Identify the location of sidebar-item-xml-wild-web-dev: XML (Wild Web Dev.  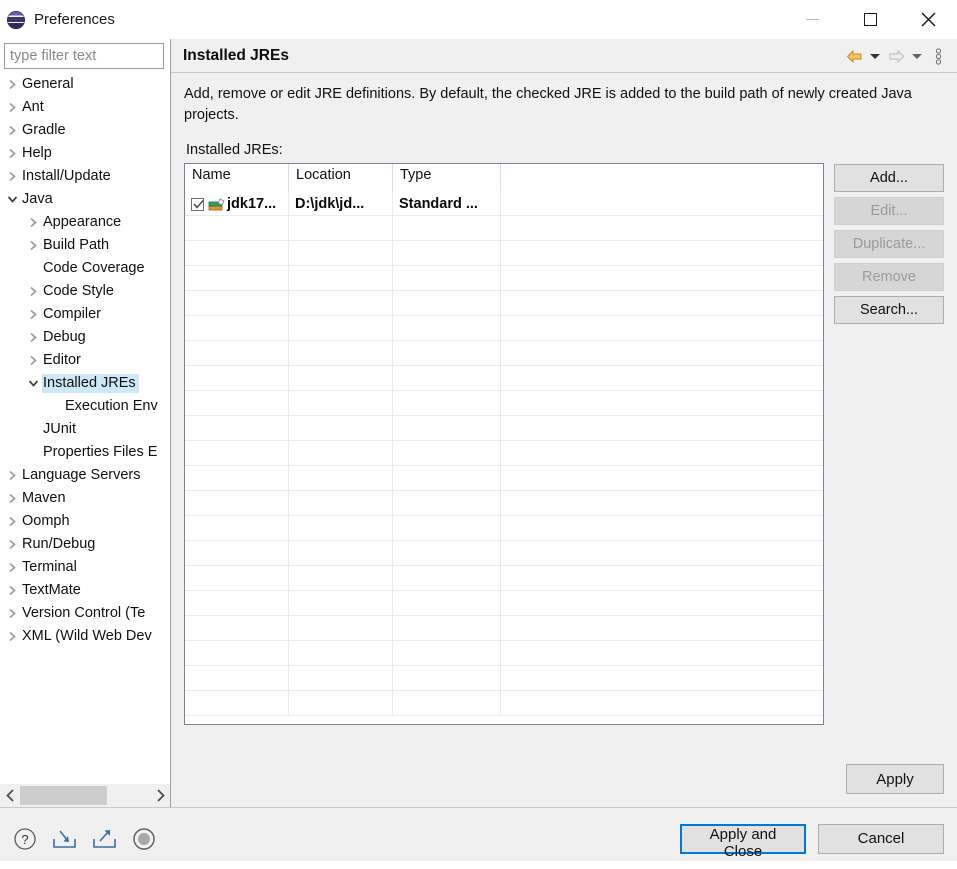
(85, 636).